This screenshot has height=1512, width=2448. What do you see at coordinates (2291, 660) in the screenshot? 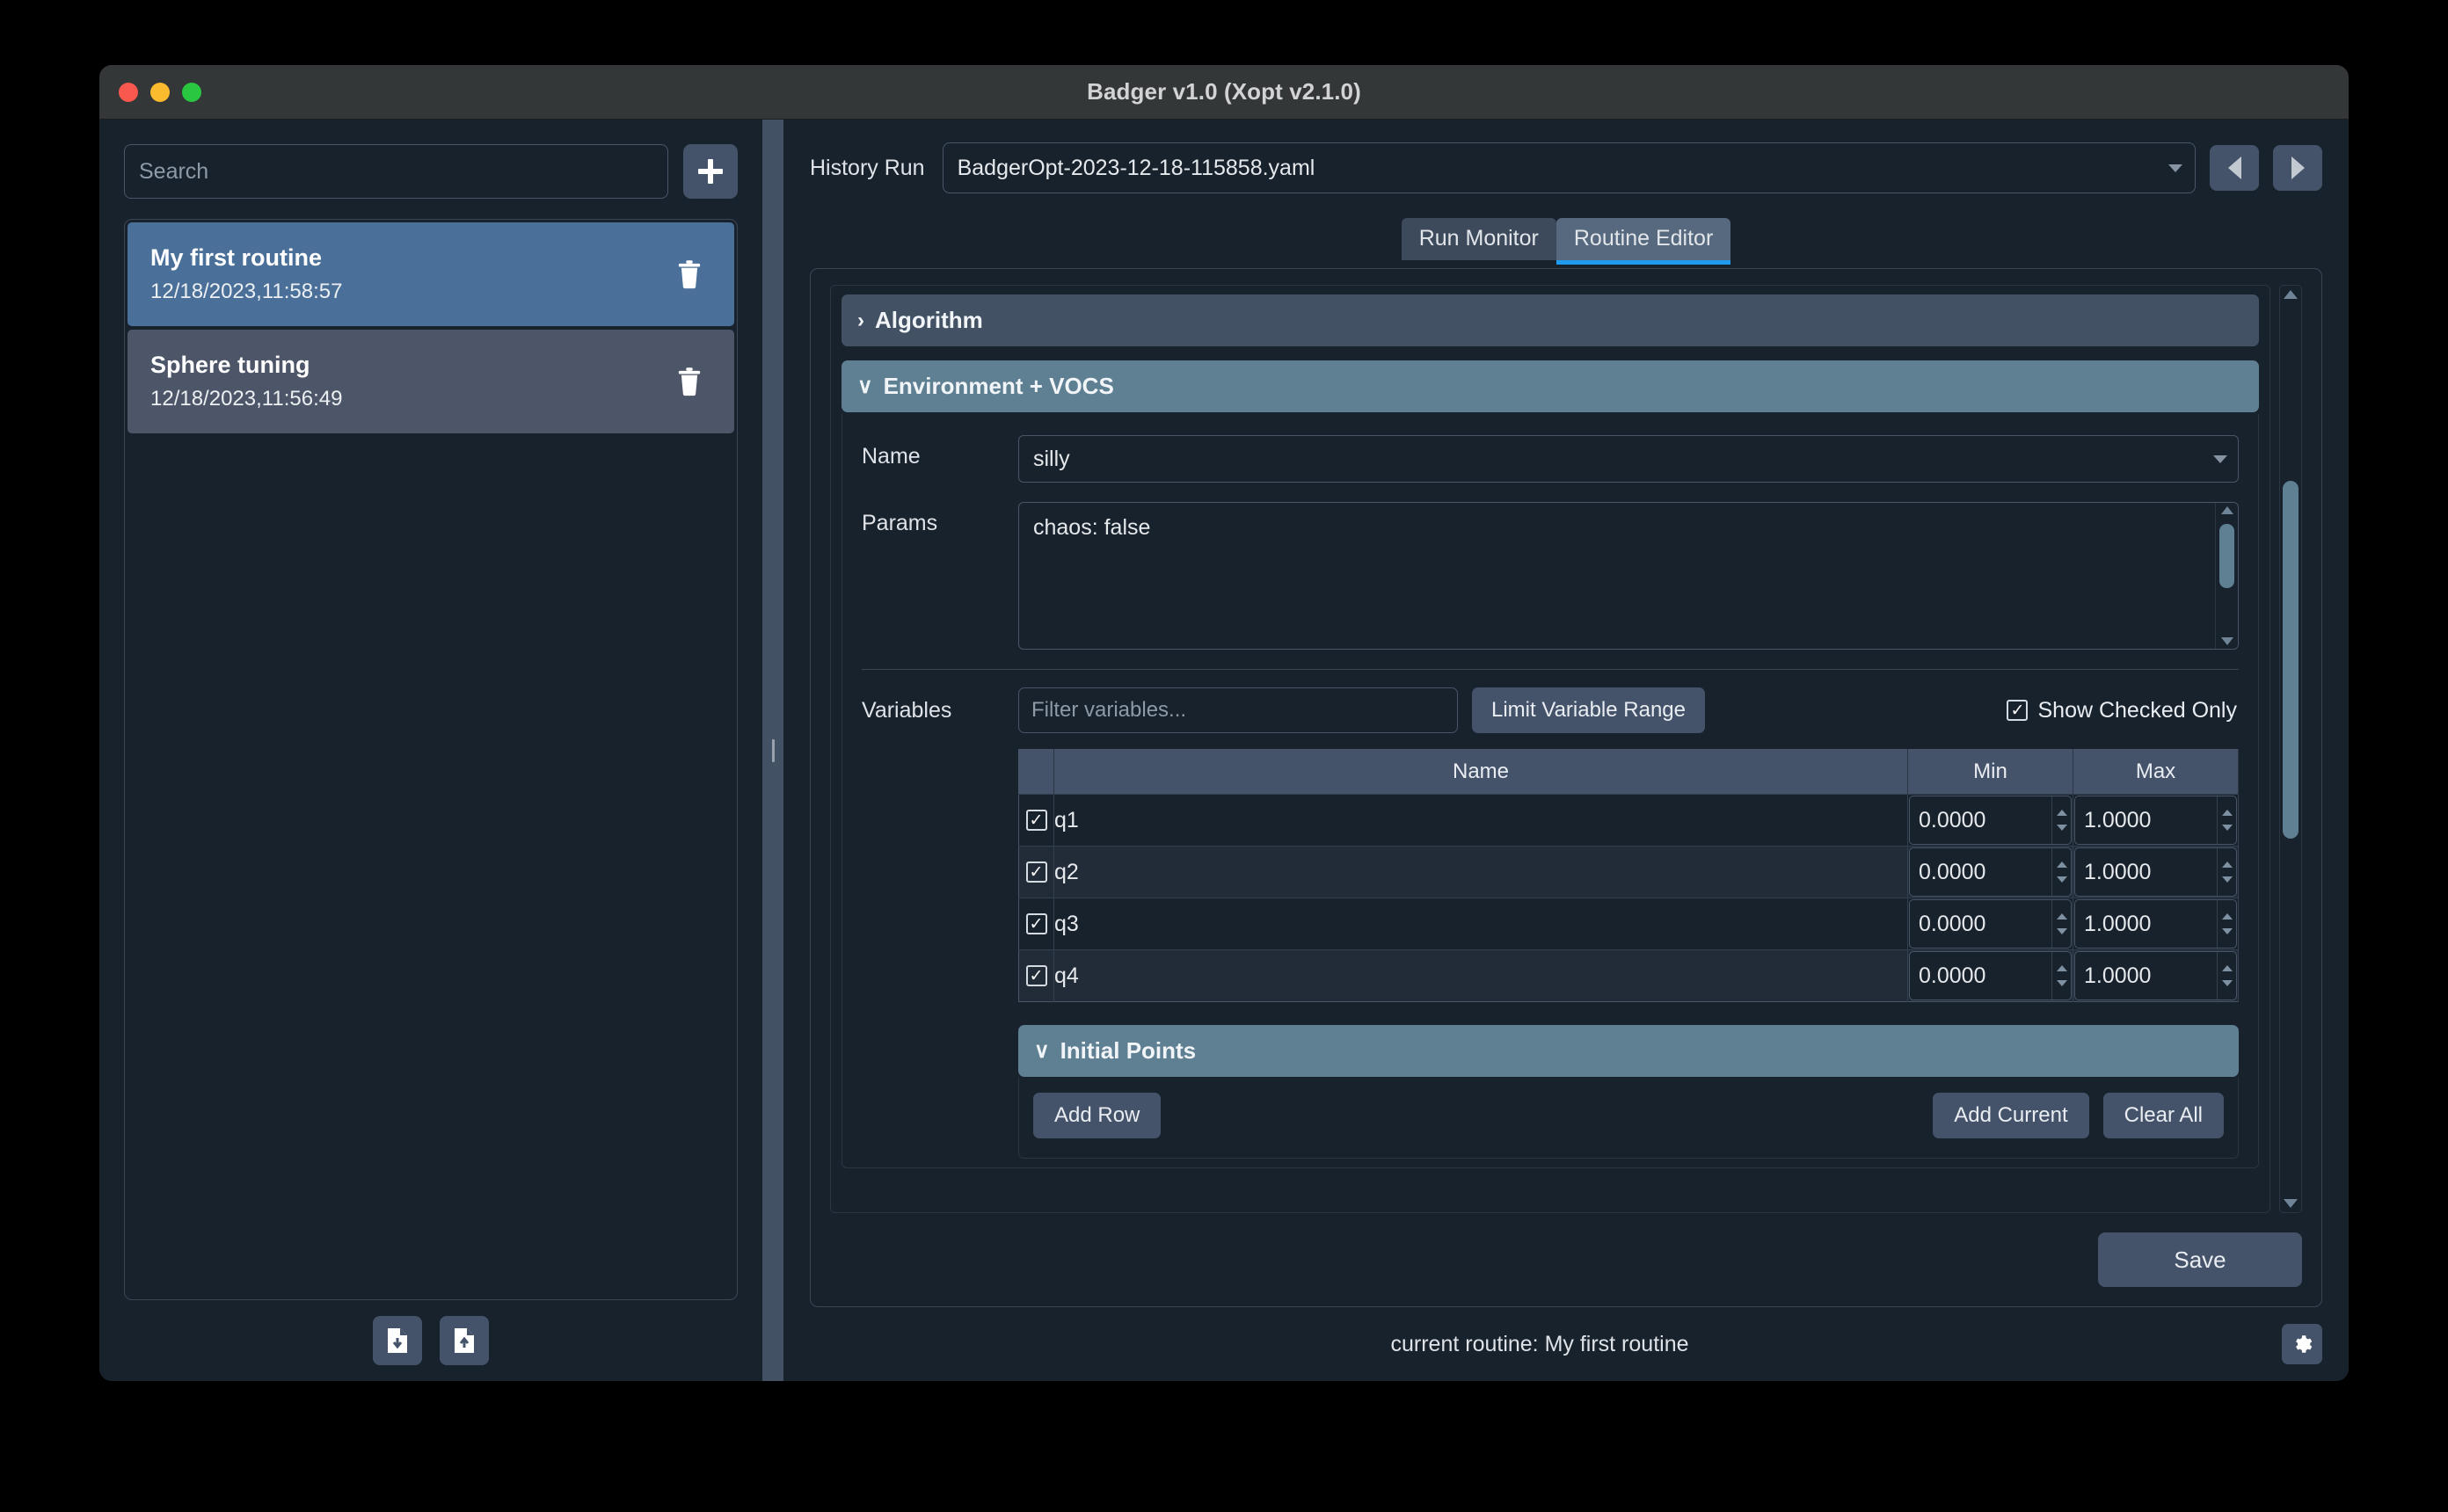
I see `editor-scroll-thumb` at bounding box center [2291, 660].